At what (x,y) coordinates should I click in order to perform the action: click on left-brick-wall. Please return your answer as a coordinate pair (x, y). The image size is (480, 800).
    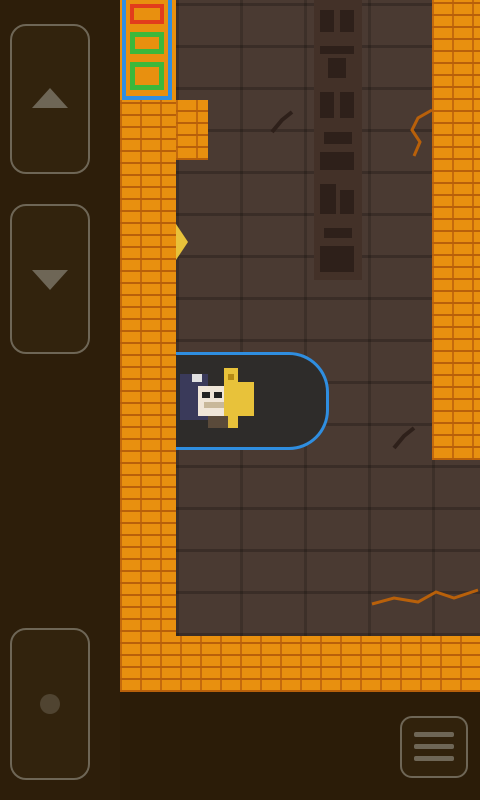
    Looking at the image, I should click on (148, 396).